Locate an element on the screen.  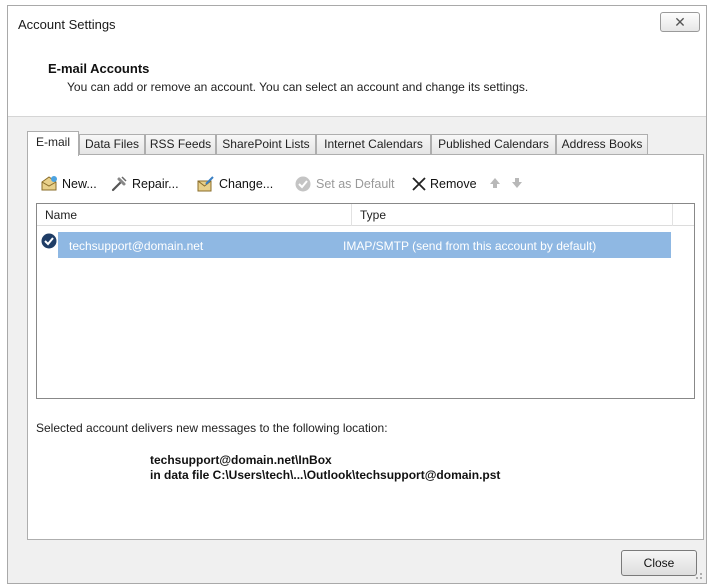
column-header-name: Name is located at coordinates (61, 215).